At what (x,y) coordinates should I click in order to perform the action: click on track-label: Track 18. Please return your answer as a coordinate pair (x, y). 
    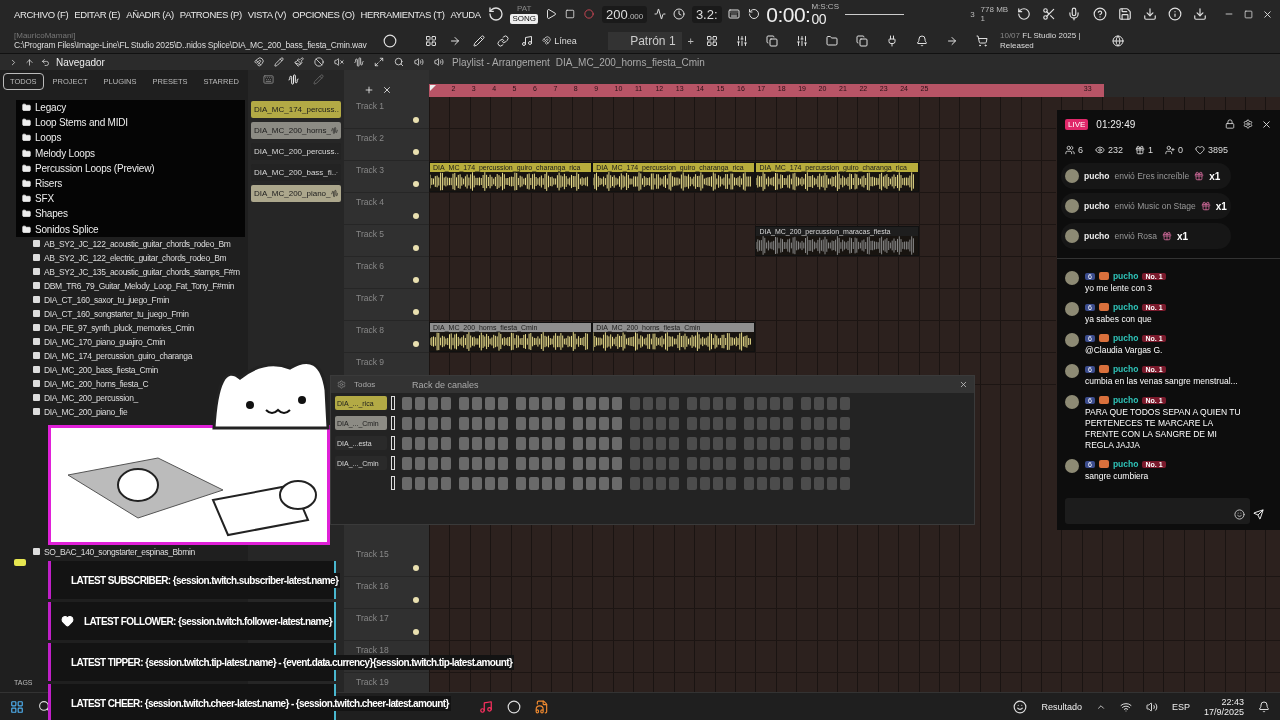
    Looking at the image, I should click on (372, 650).